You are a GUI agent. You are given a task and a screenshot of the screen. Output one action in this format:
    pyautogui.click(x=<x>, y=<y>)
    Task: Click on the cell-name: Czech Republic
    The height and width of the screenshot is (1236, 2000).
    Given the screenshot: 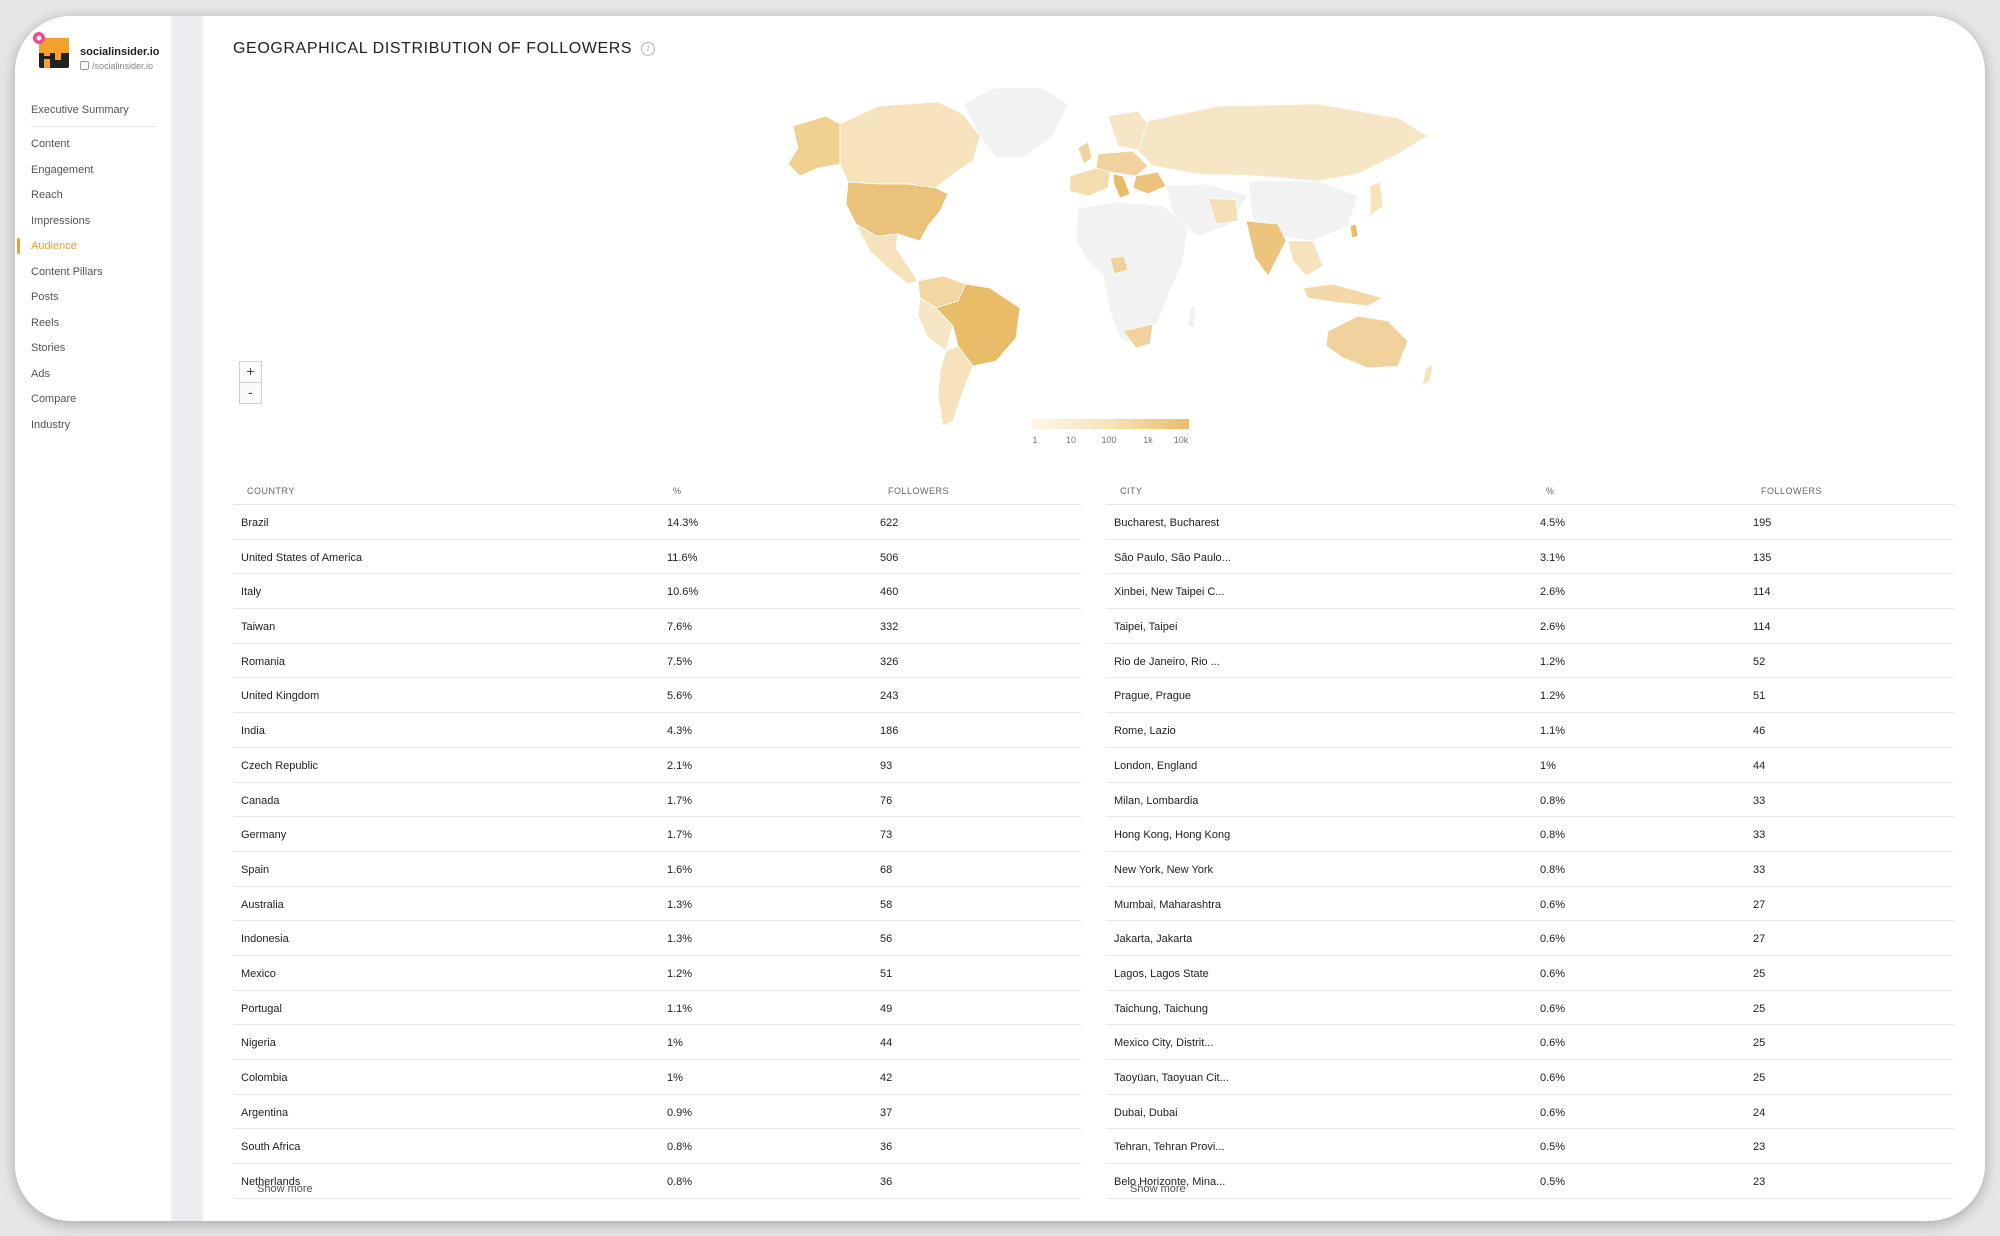 What is the action you would take?
    pyautogui.click(x=280, y=765)
    